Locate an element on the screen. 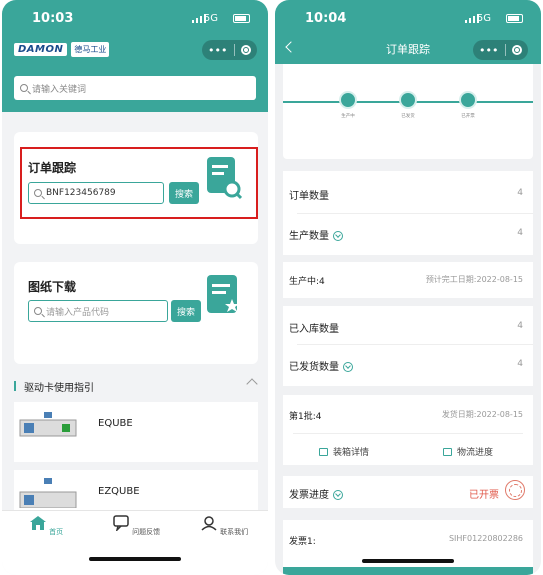 The height and width of the screenshot is (575, 543). product-name: EZQUBE is located at coordinates (119, 491).